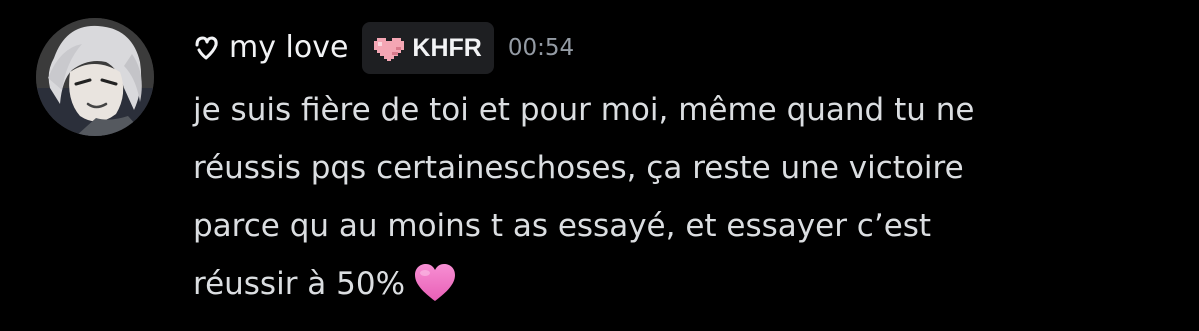  What do you see at coordinates (447, 47) in the screenshot?
I see `server-tag-label: KHFR` at bounding box center [447, 47].